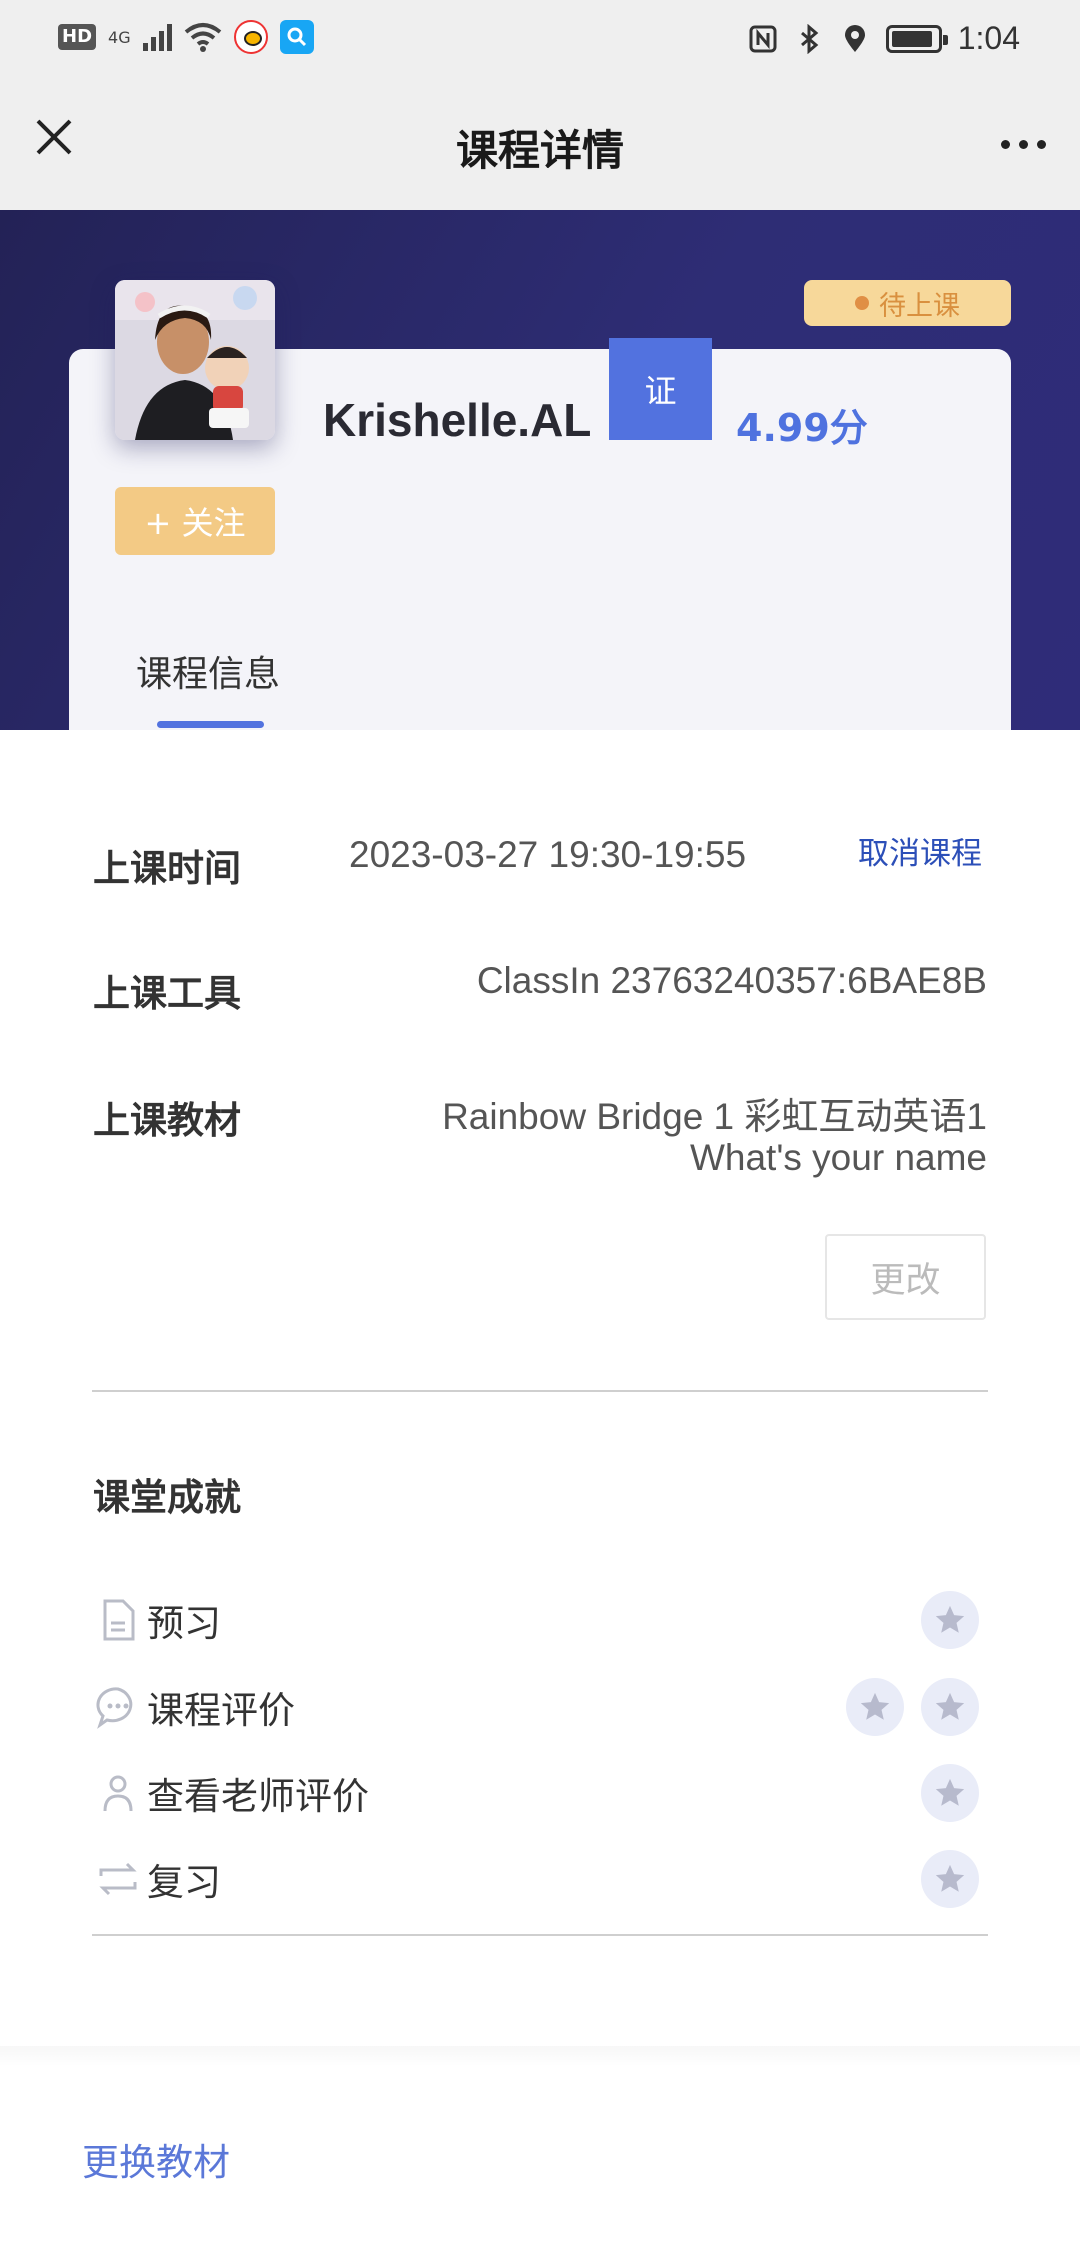  Describe the element at coordinates (184, 1882) in the screenshot. I see `achievement-label: 复习` at that location.